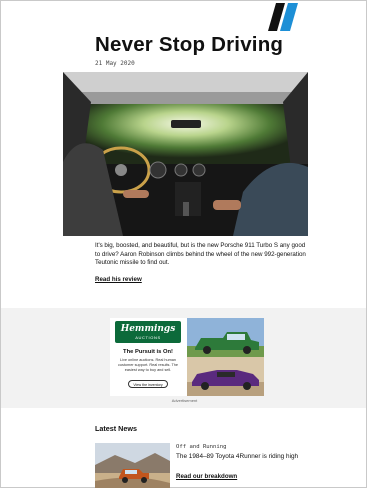  Describe the element at coordinates (283, 17) in the screenshot. I see `double-slash-stripe-logo` at that location.